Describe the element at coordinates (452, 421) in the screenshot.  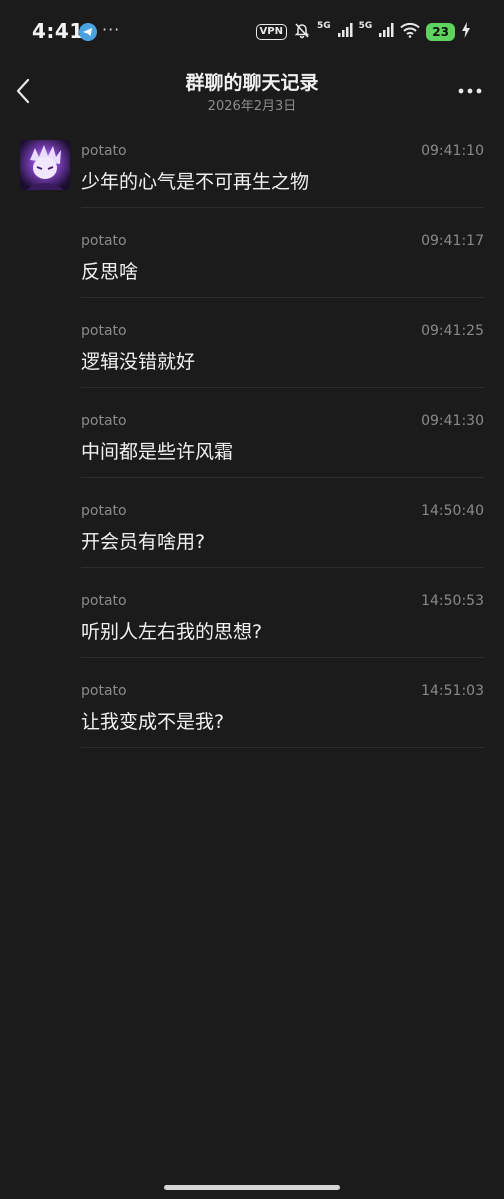
I see `message-time: 09:41:30` at that location.